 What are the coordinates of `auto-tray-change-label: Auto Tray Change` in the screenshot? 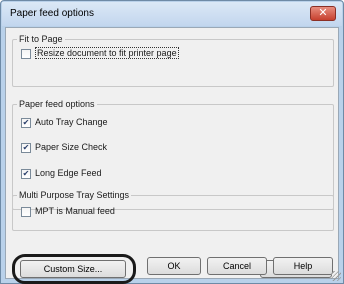 It's located at (71, 122).